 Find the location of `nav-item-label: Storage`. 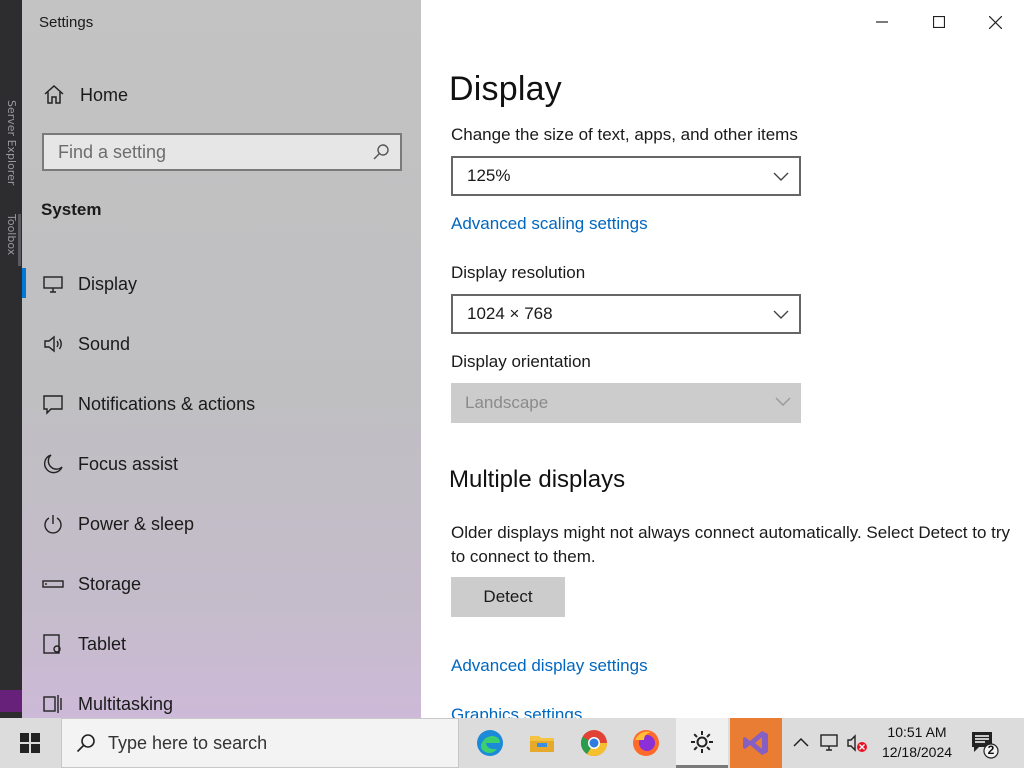

nav-item-label: Storage is located at coordinates (110, 583).